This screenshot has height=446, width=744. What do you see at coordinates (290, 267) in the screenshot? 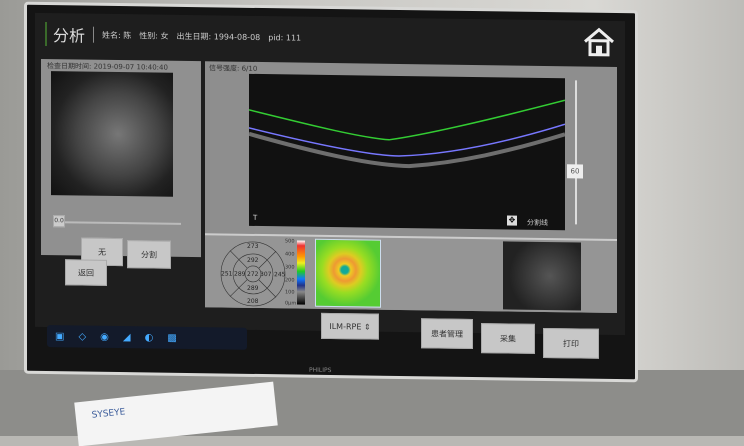
I see `scale-label: 300` at bounding box center [290, 267].